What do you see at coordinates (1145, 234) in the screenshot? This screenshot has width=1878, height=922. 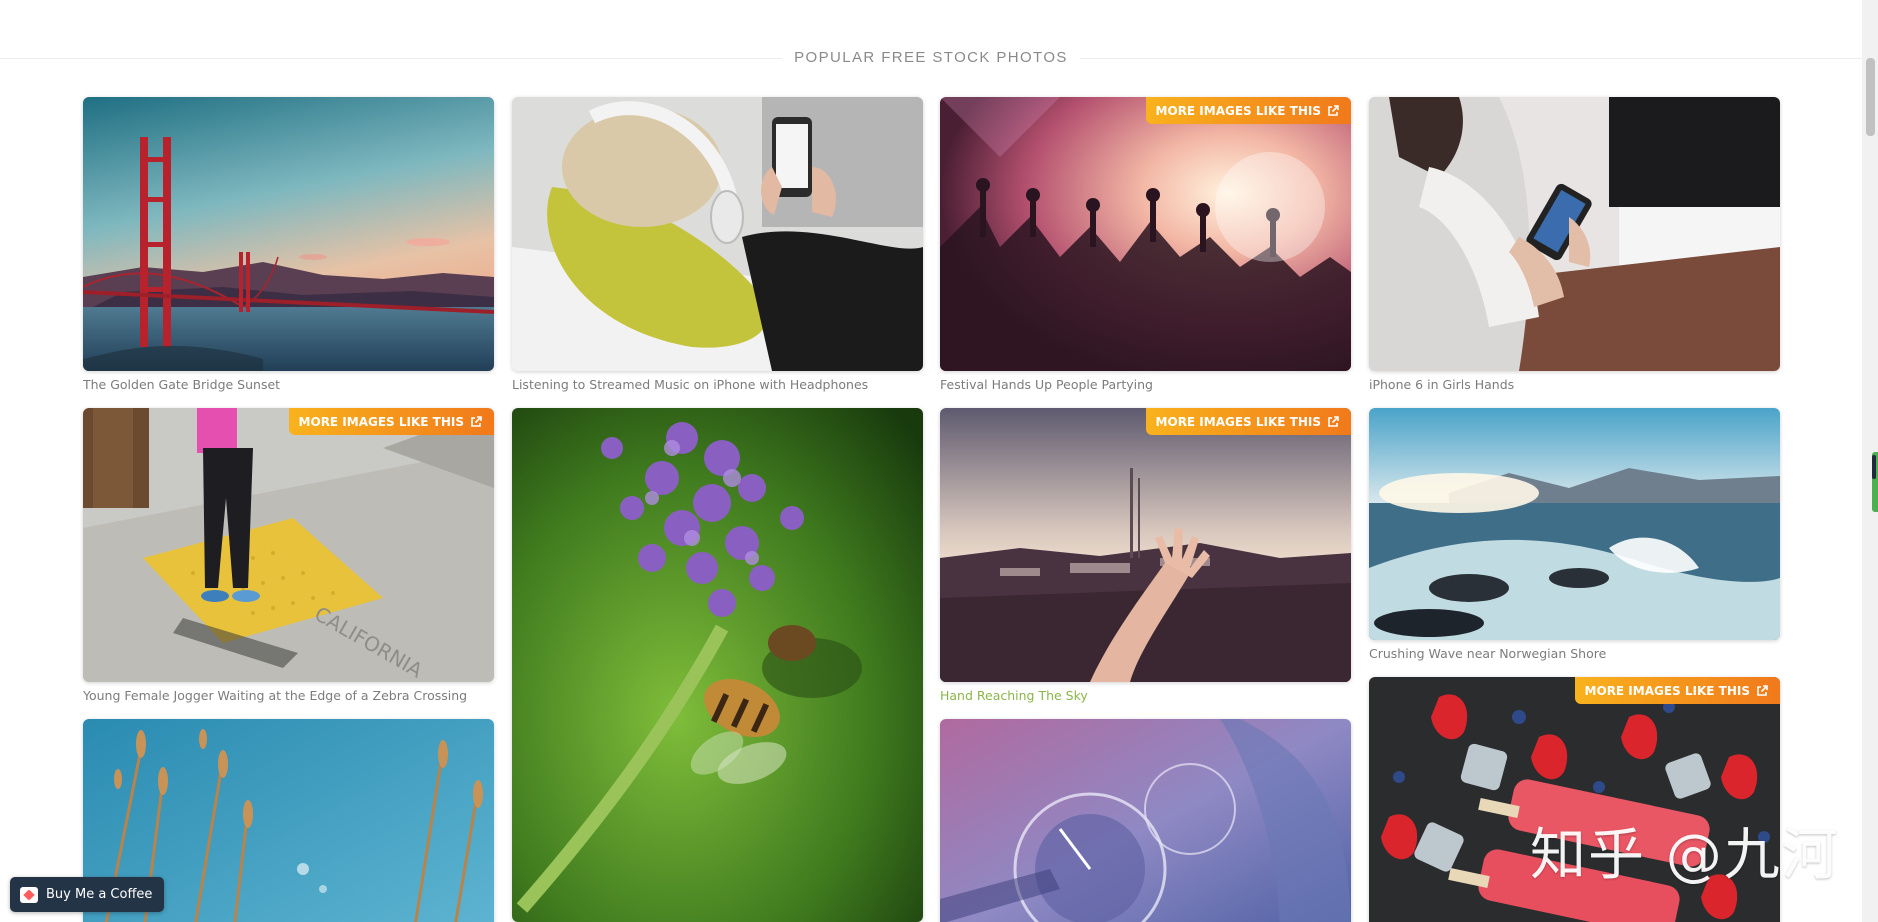 I see `photo-festival: MORE IMAGES LIKE THIS` at bounding box center [1145, 234].